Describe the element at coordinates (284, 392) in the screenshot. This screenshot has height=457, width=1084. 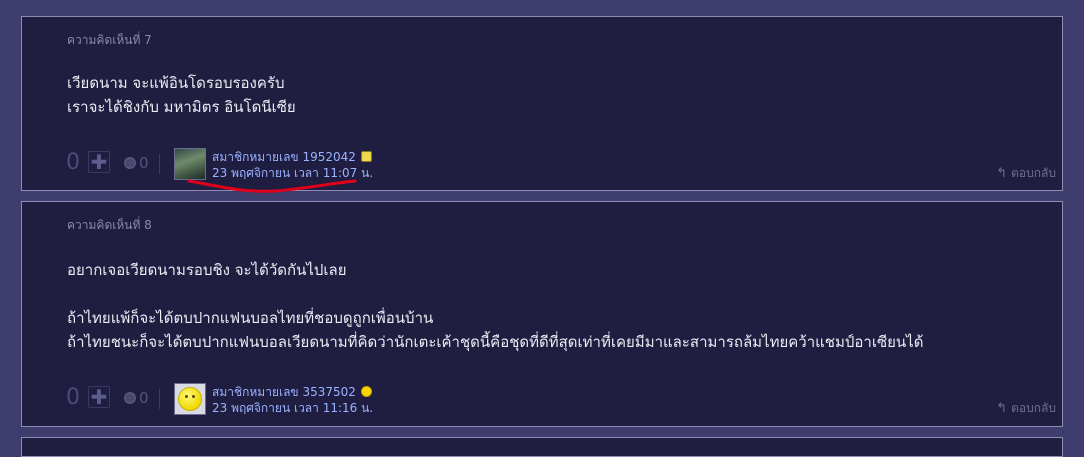
I see `member-name: สมาชิกหมายเลข 3537502` at that location.